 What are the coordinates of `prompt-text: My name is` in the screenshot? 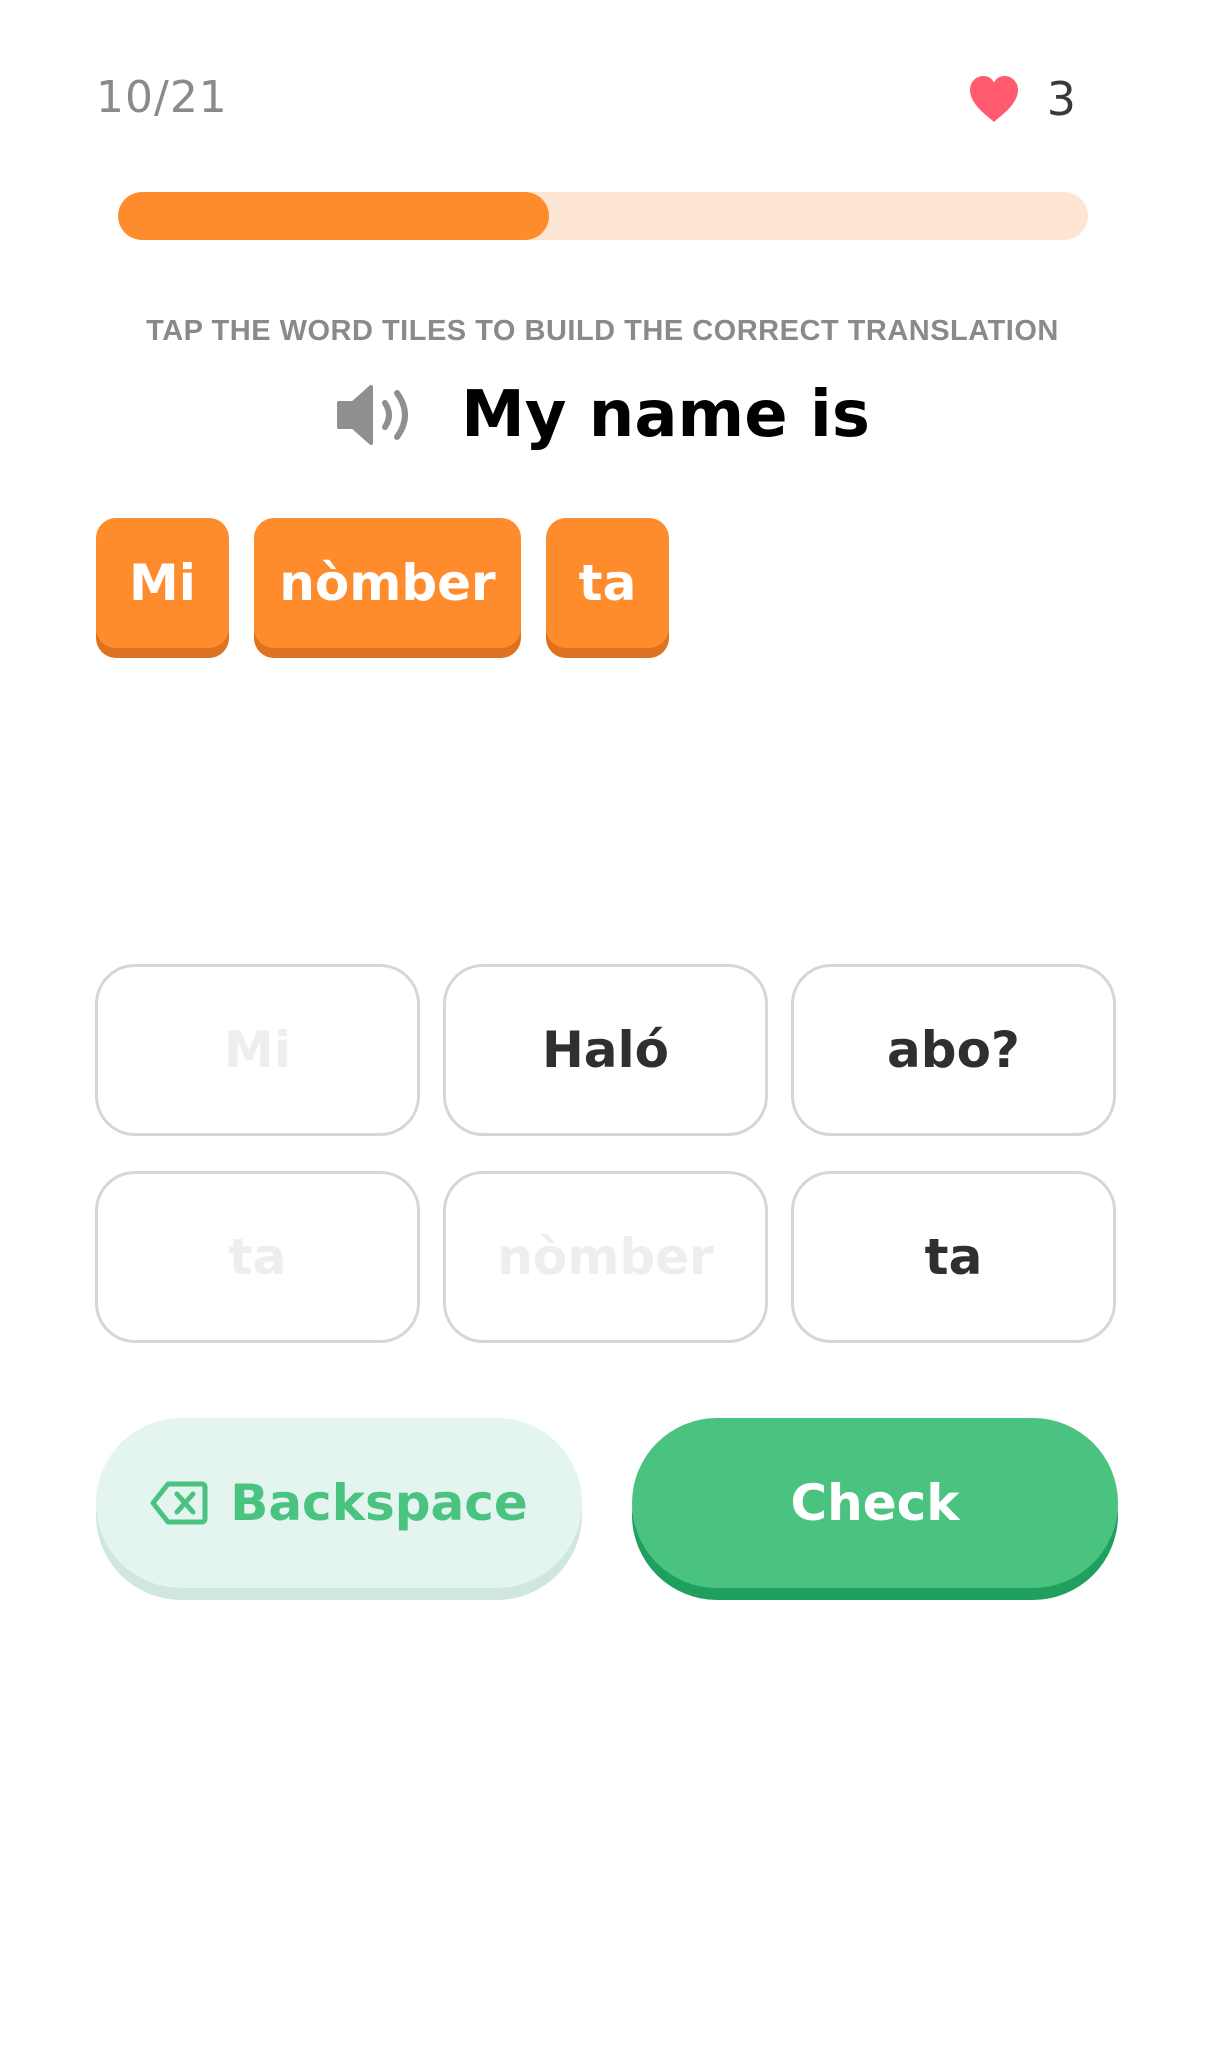 It's located at (665, 415).